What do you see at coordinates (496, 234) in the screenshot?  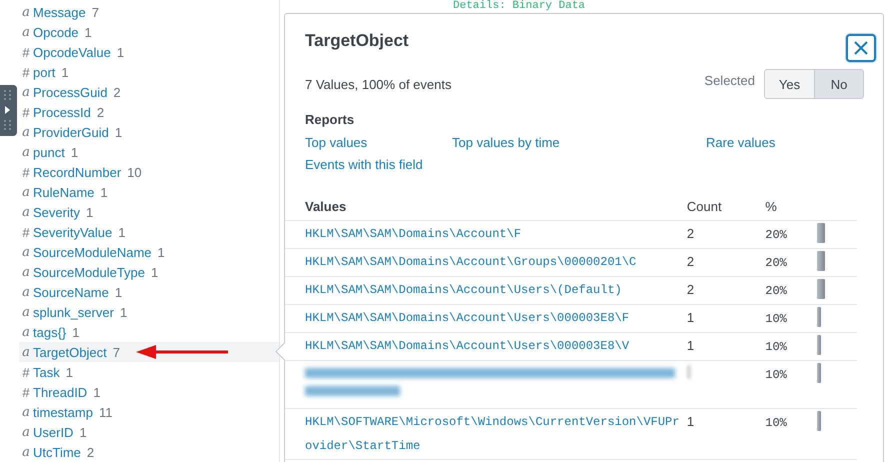 I see `value-link: HKLM\SAM\SAM\Domains\Account\F` at bounding box center [496, 234].